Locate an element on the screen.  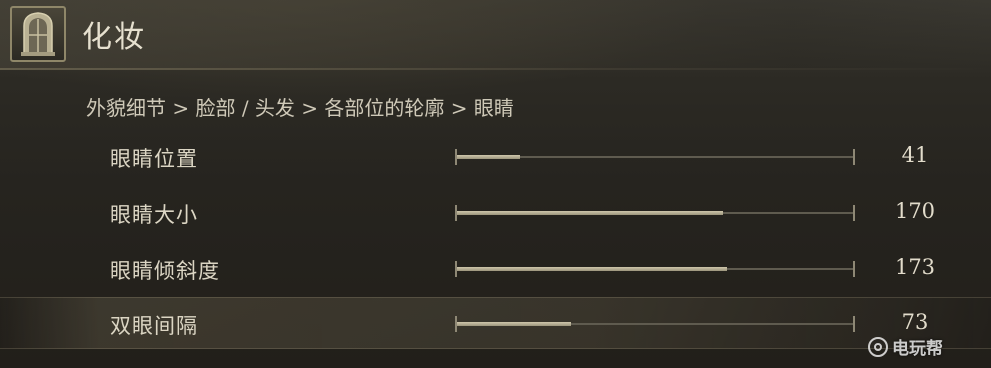
header-divider is located at coordinates (495, 69).